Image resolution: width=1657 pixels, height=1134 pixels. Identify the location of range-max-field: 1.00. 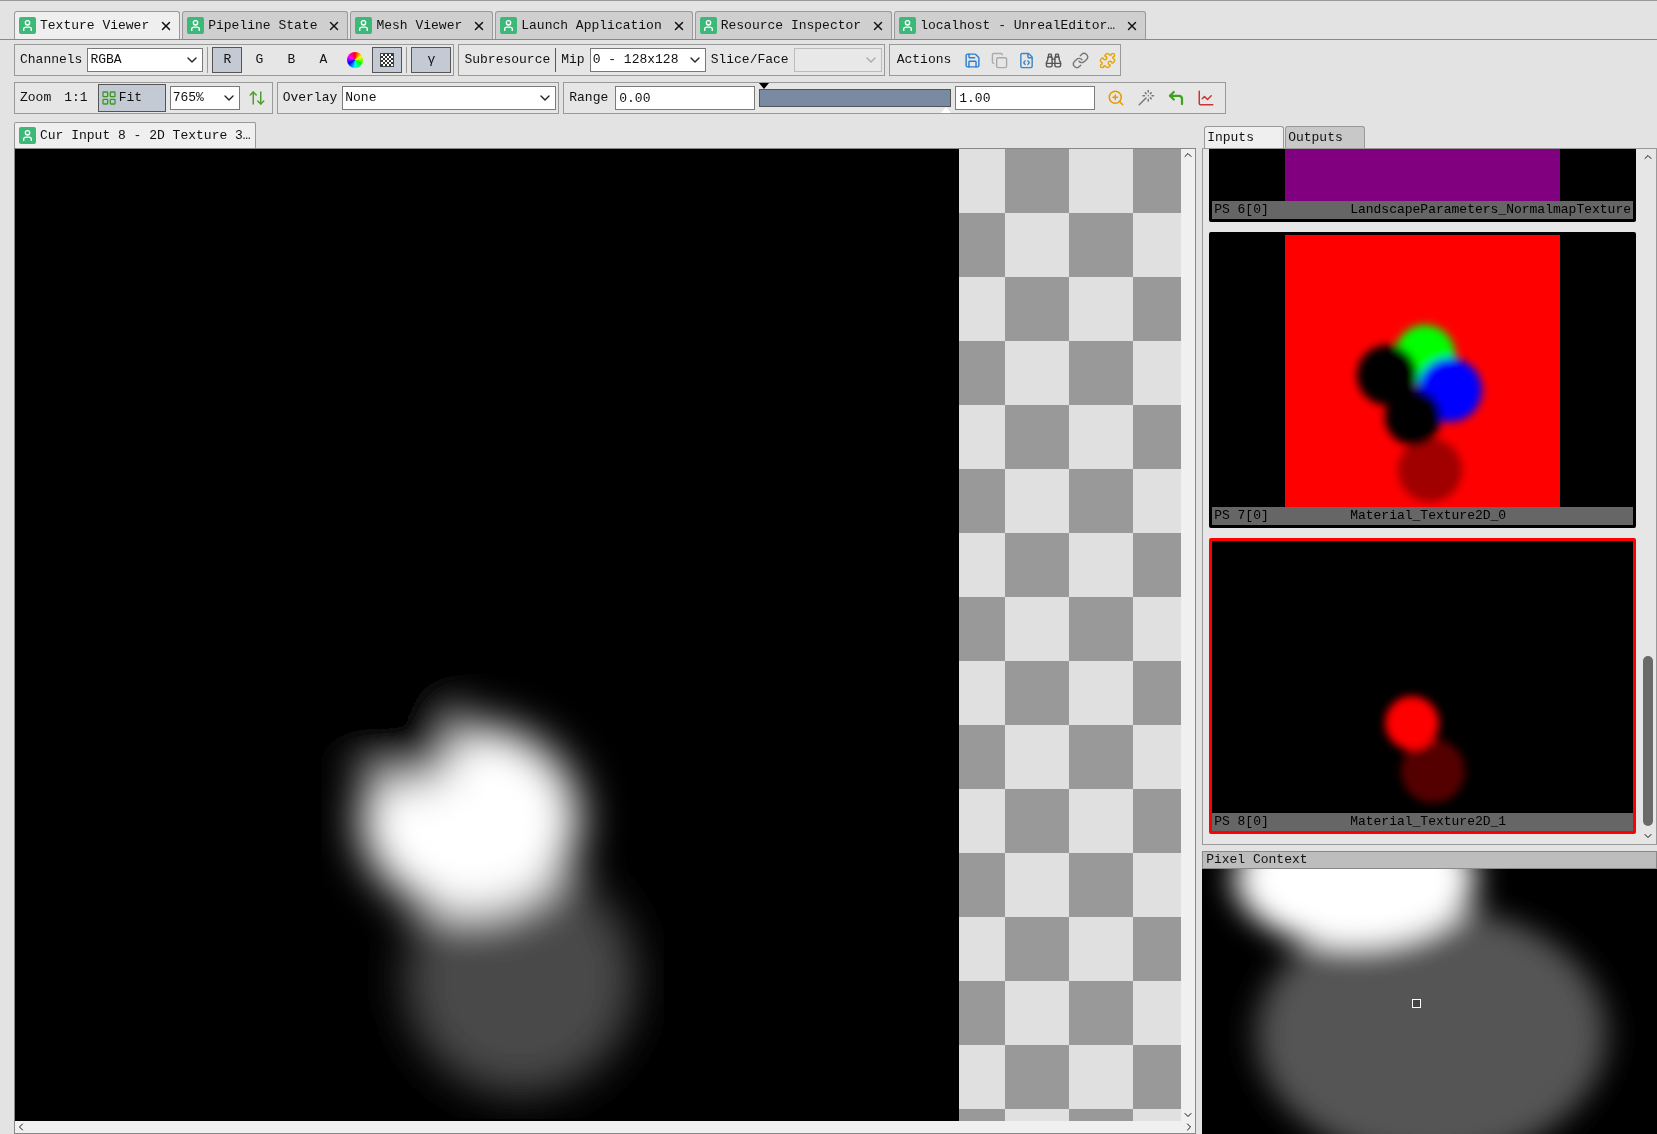
(1025, 98).